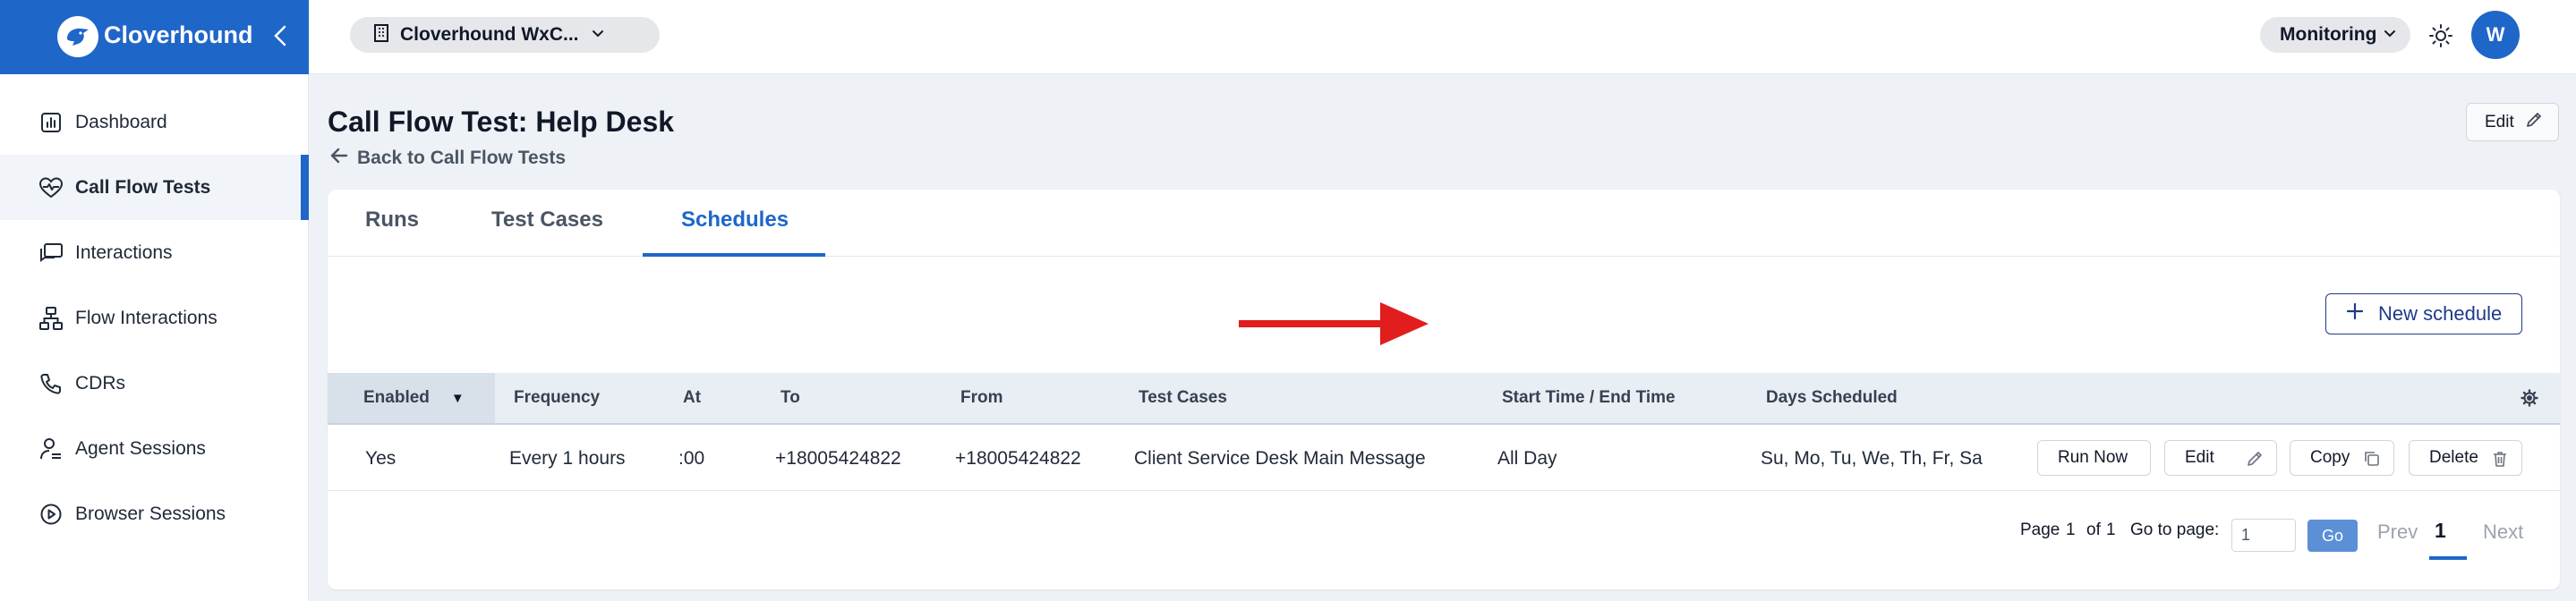  Describe the element at coordinates (457, 398) in the screenshot. I see `sort-desc-icon: ▼` at that location.